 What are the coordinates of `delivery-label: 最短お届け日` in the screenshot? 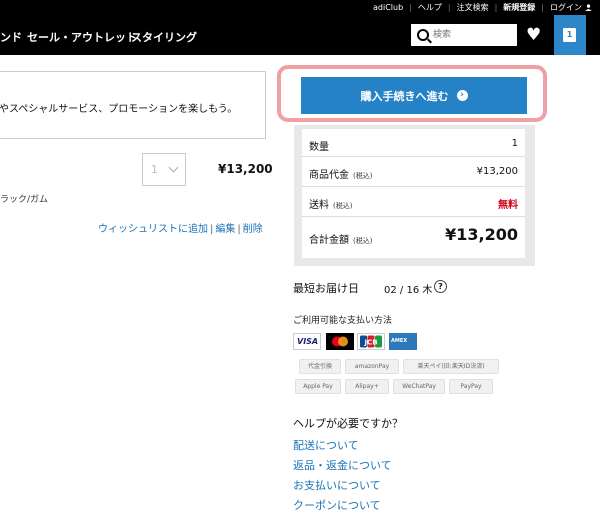 It's located at (326, 288).